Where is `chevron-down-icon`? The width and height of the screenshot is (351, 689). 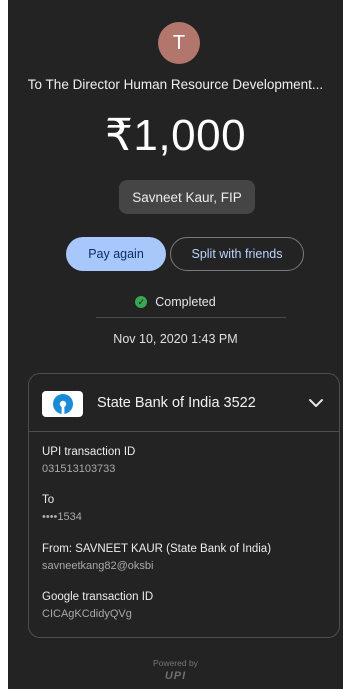 chevron-down-icon is located at coordinates (316, 403).